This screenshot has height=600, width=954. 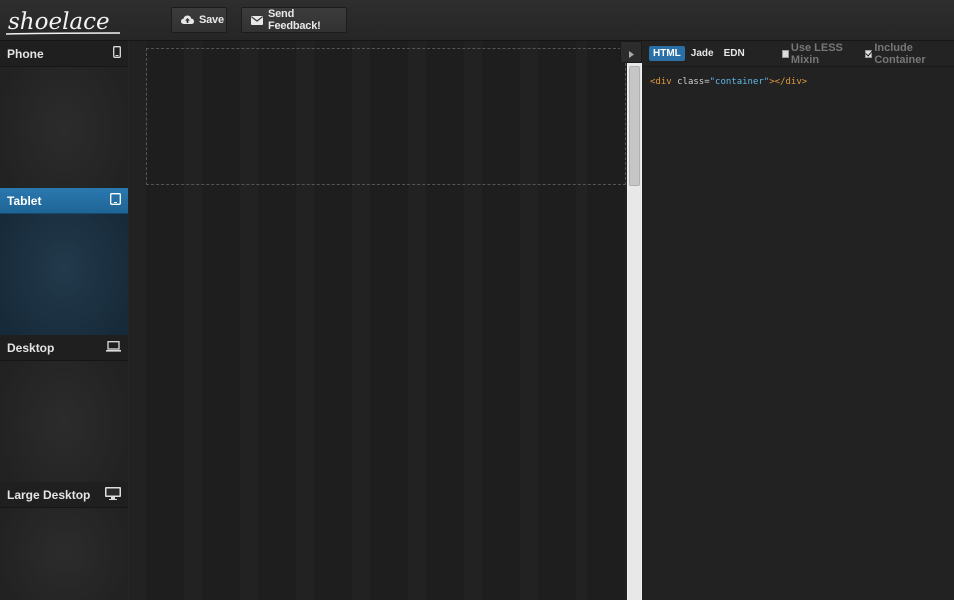 I want to click on tab-jade: Jade, so click(x=702, y=53).